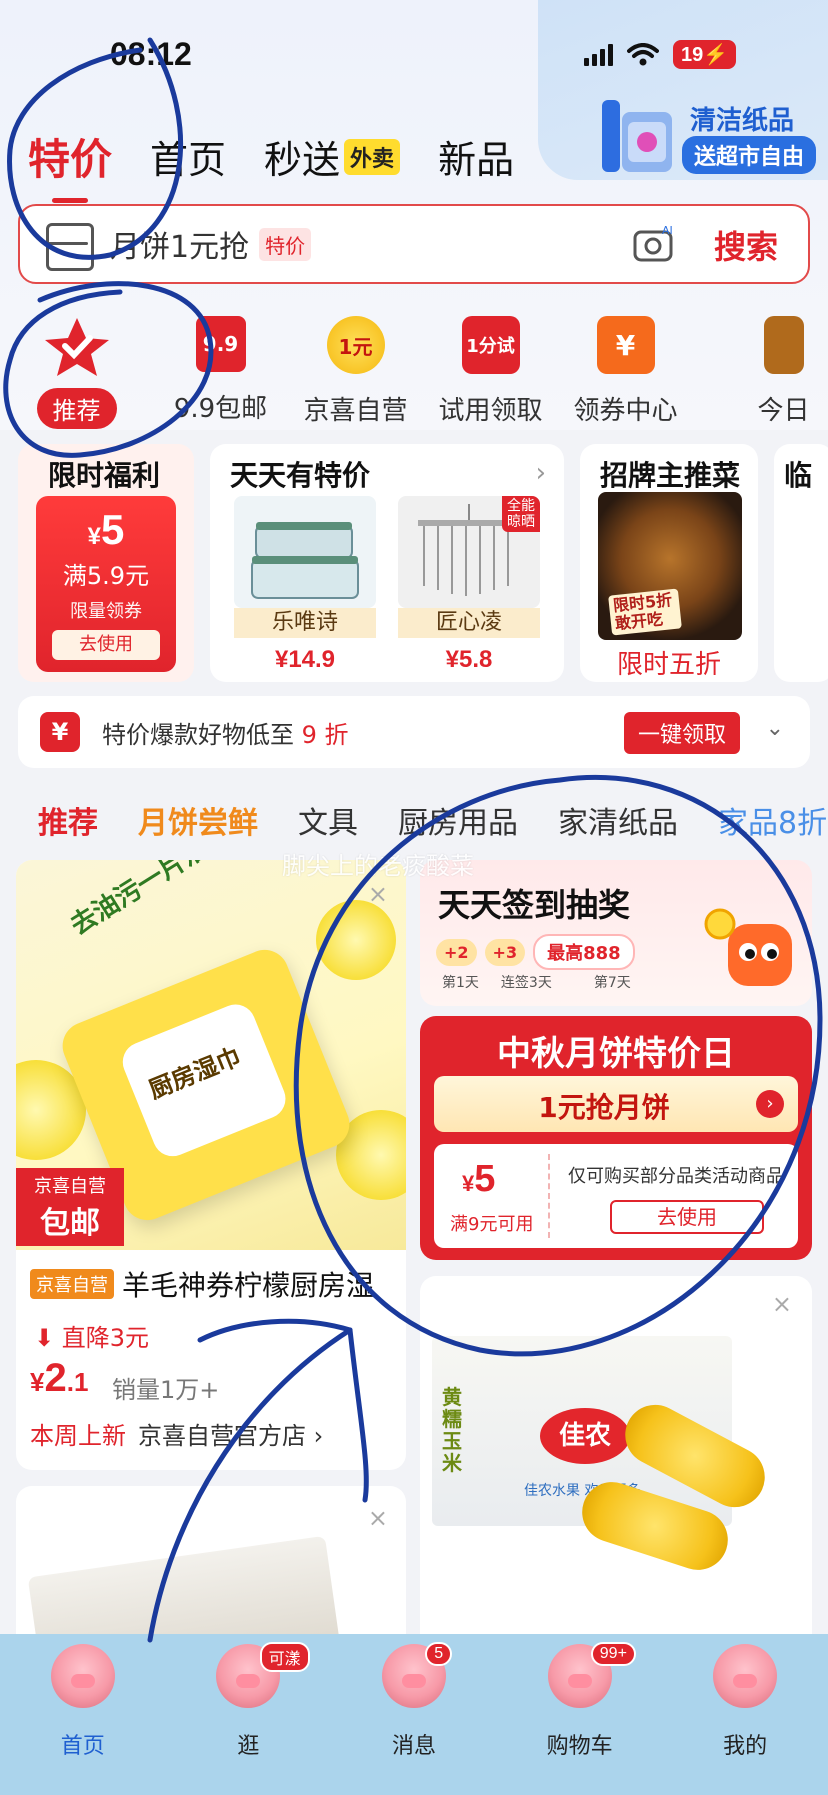  I want to click on card-title: 招牌主推菜, so click(670, 475).